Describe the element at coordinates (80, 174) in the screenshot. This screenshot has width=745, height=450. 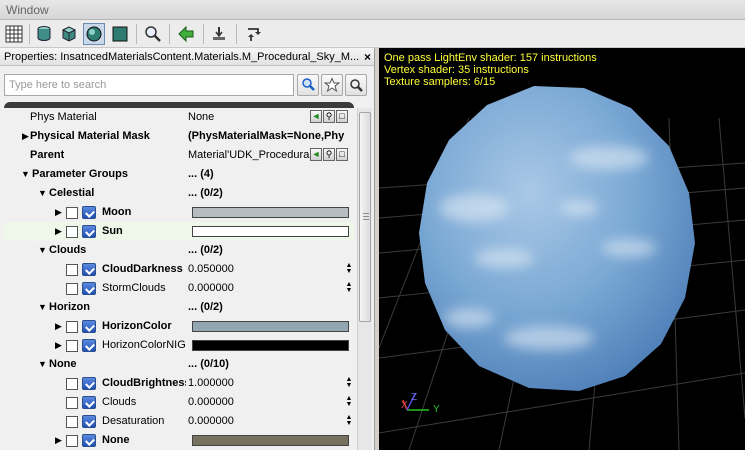
I see `property-name: Parameter Groups` at that location.